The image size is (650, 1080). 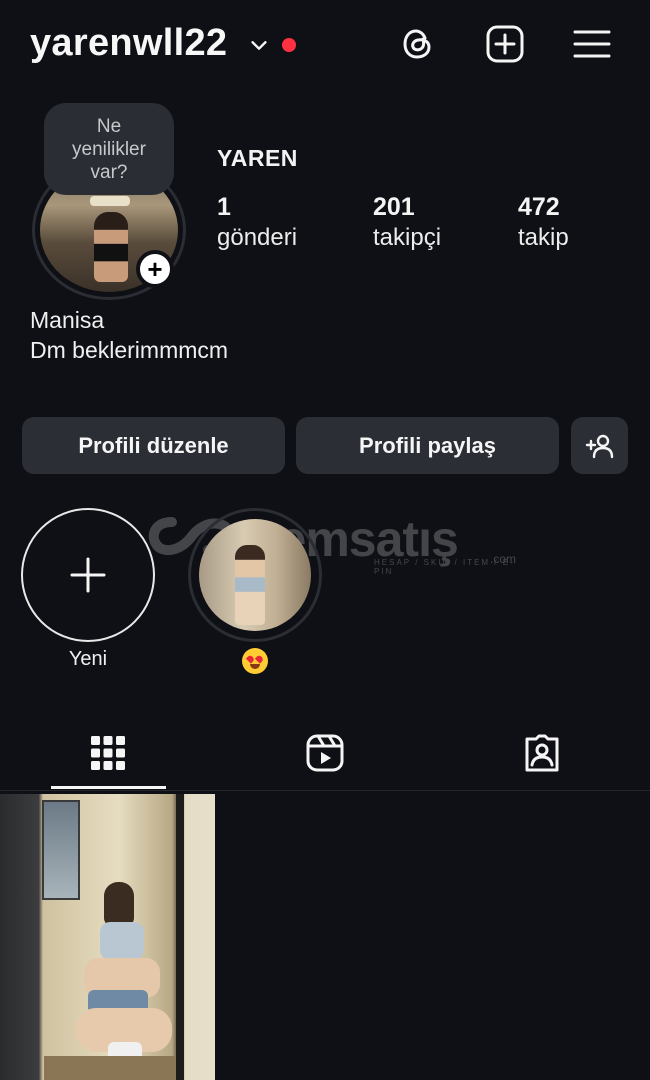 I want to click on discover-people-button, so click(x=599, y=445).